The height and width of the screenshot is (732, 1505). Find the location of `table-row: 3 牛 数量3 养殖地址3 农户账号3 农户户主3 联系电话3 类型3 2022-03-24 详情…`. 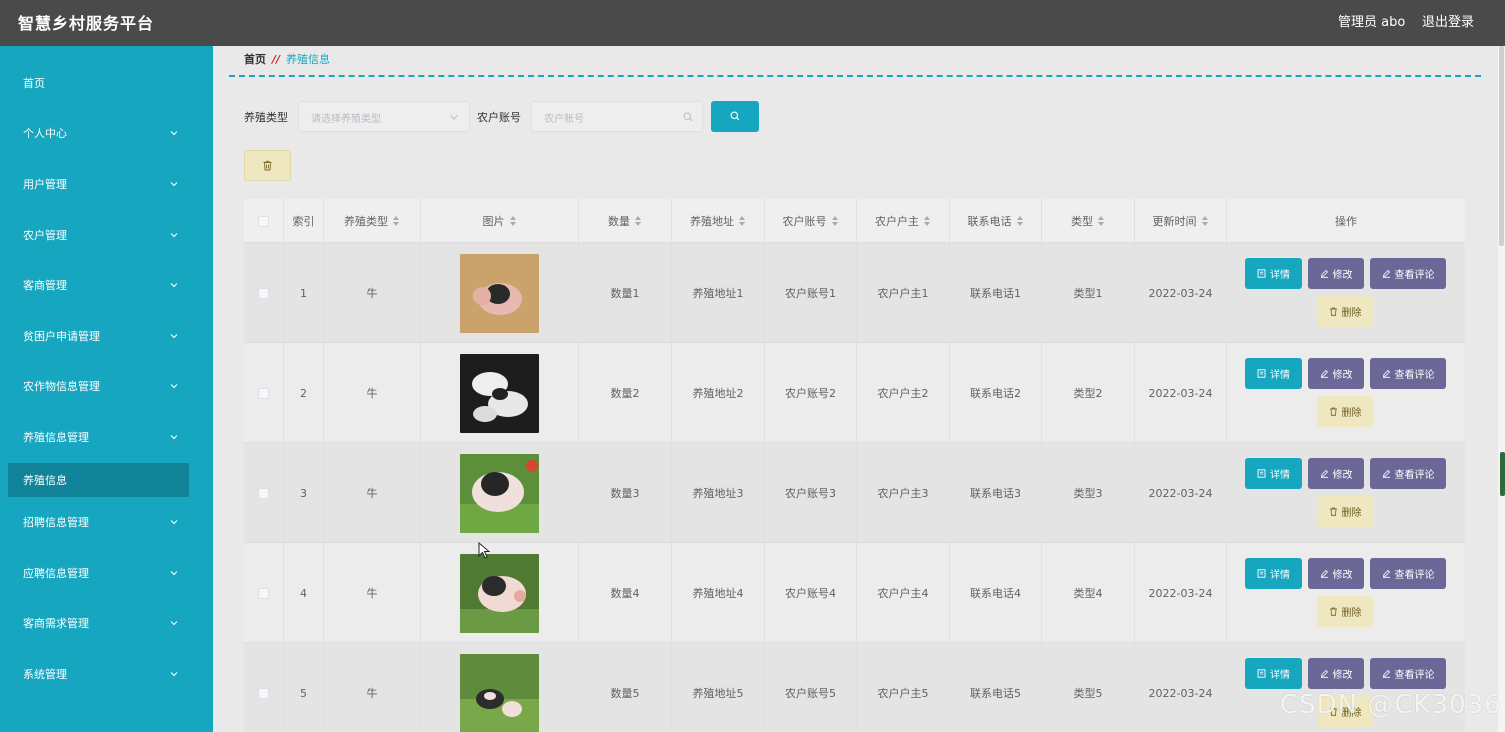

table-row: 3 牛 数量3 养殖地址3 农户账号3 农户户主3 联系电话3 类型3 2022-03-24 详情… is located at coordinates (854, 493).